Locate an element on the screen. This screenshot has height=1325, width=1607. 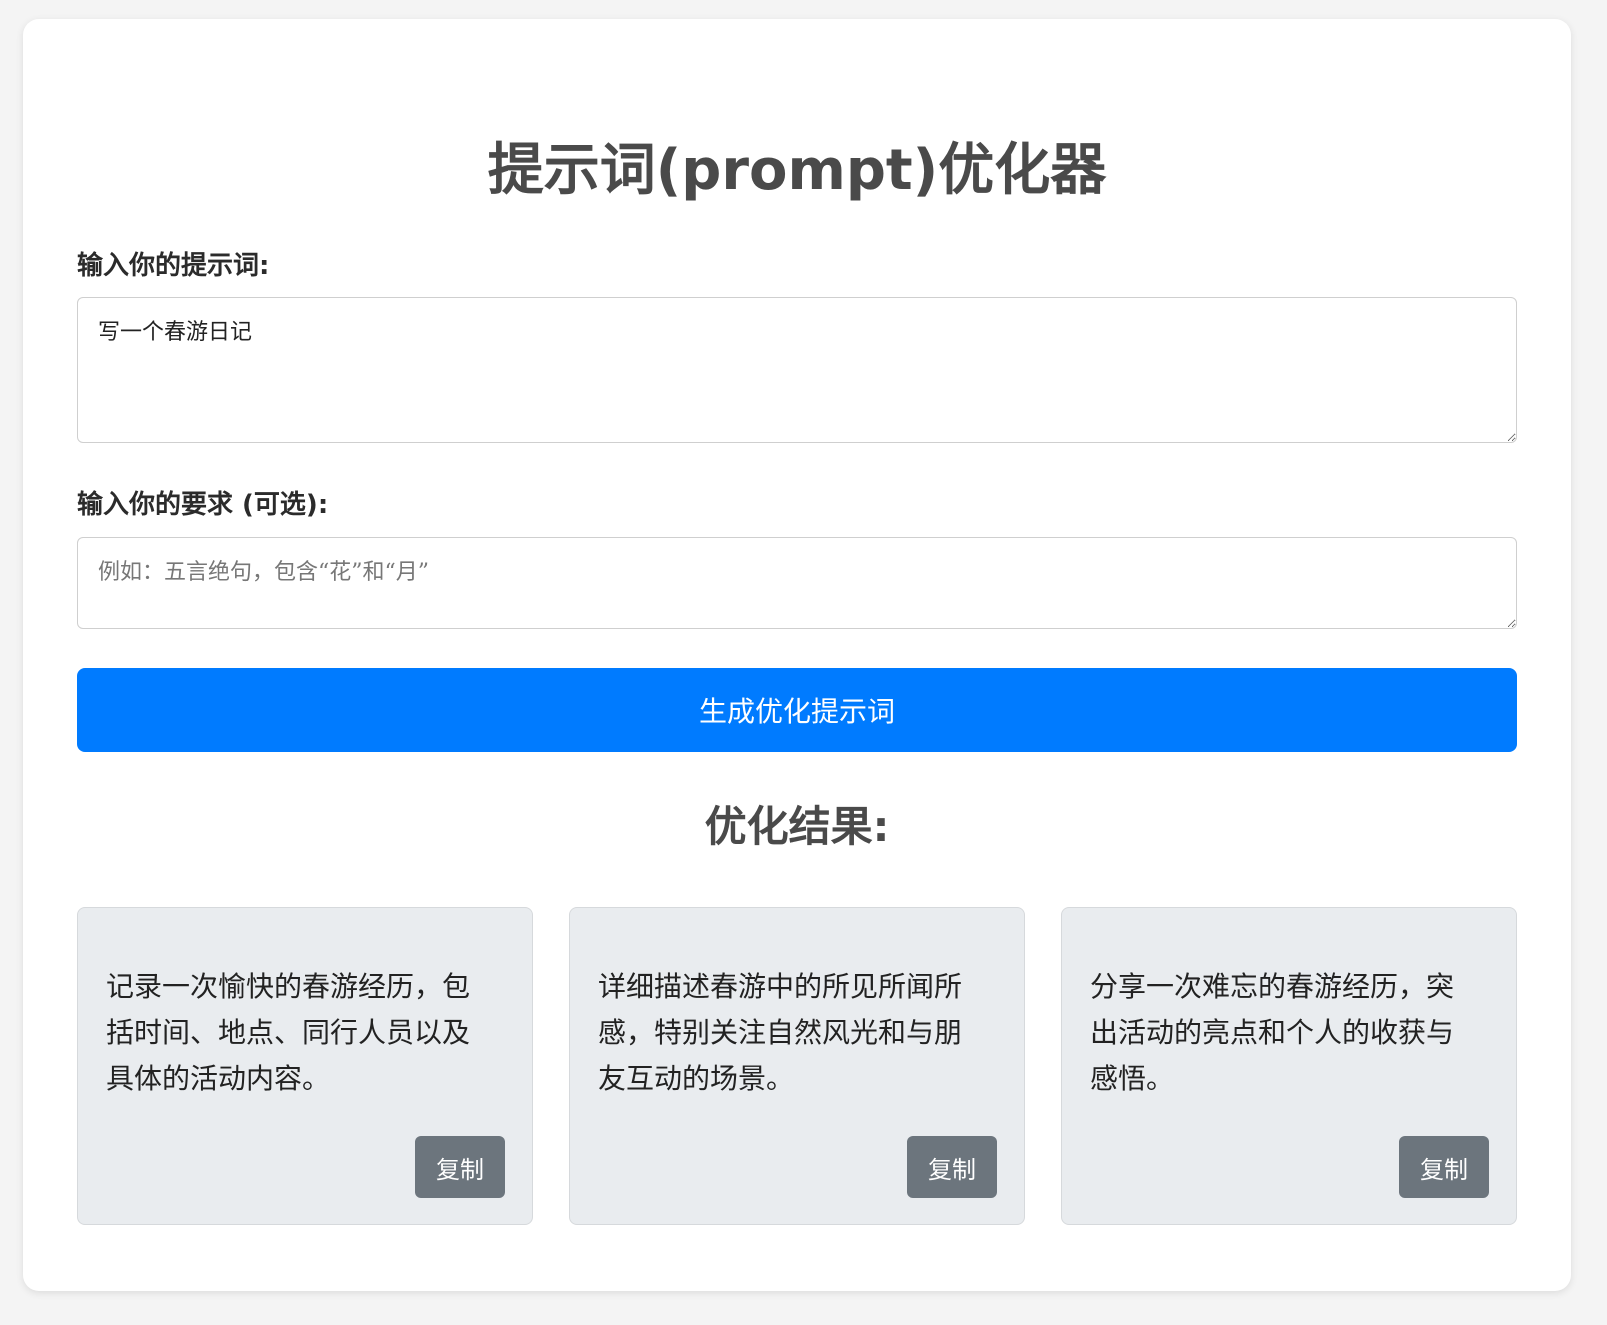
results-title: 优化结果: is located at coordinates (797, 826).